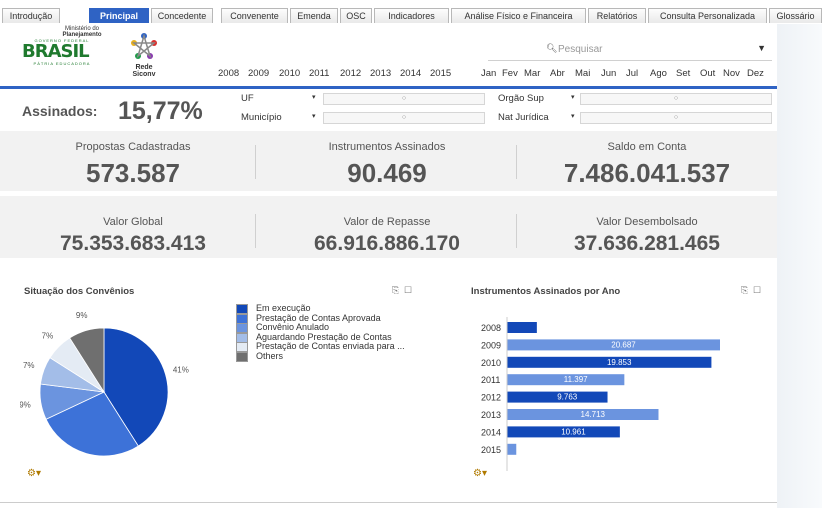 Image resolution: width=822 pixels, height=508 pixels. I want to click on filter-municipio-dropdown-icon: ▾, so click(314, 116).